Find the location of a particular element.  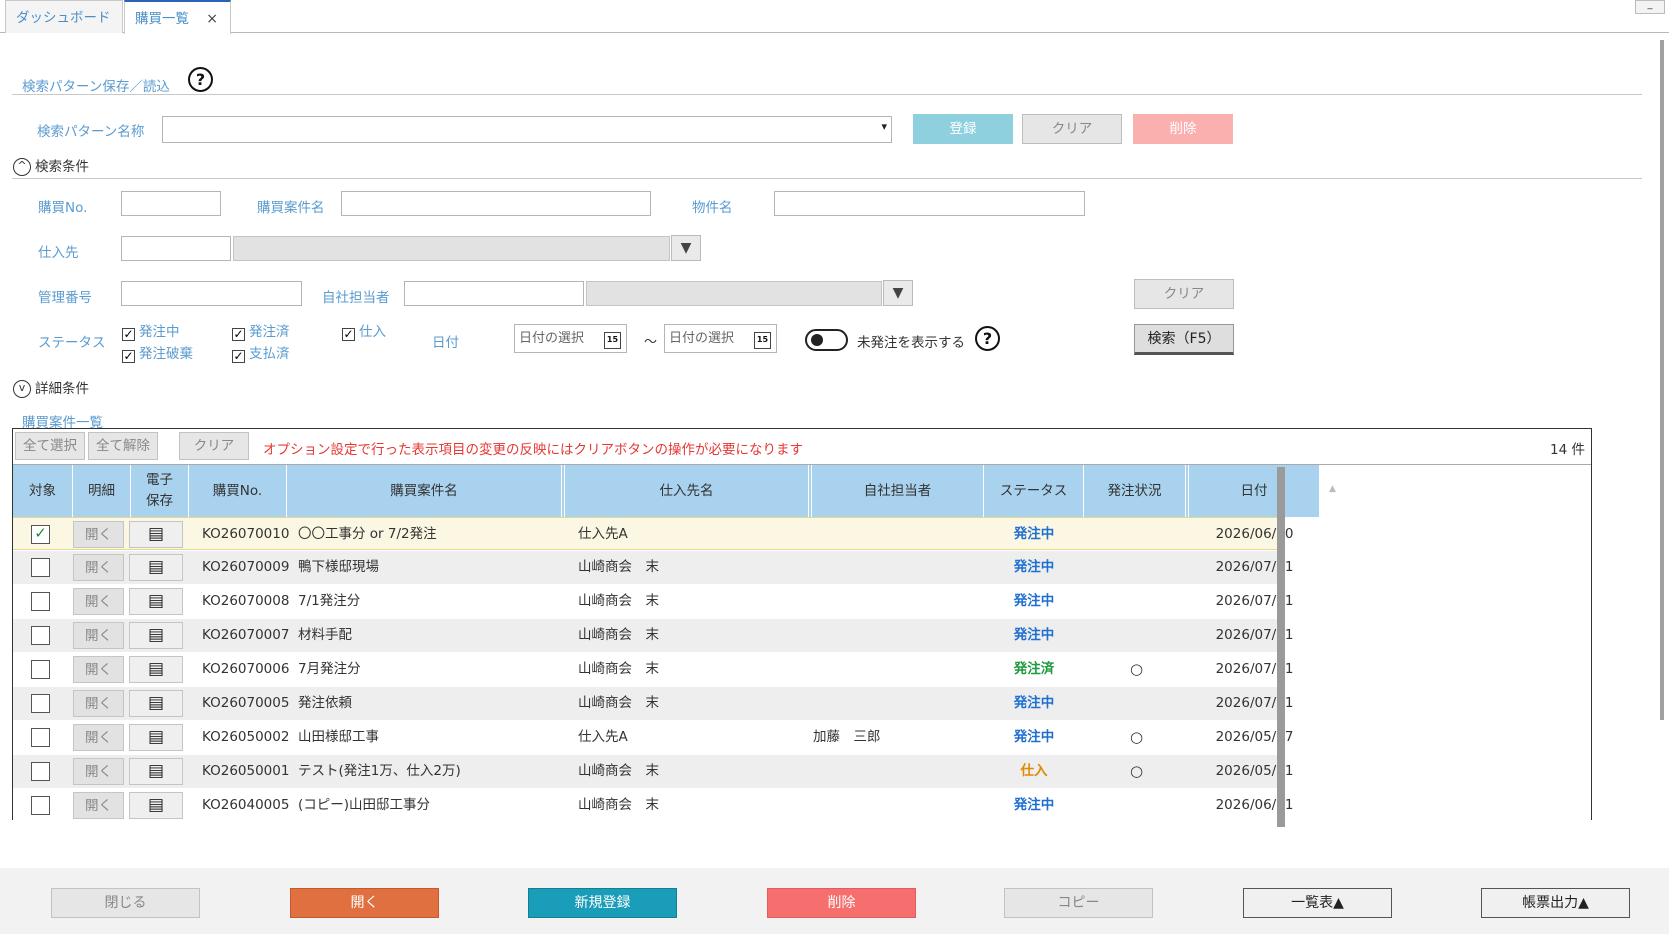

table-row: 開く ▤ KO26070006 7月発注分 山崎商会 末 発注済 ○ 2026/07/01 is located at coordinates (653, 669).